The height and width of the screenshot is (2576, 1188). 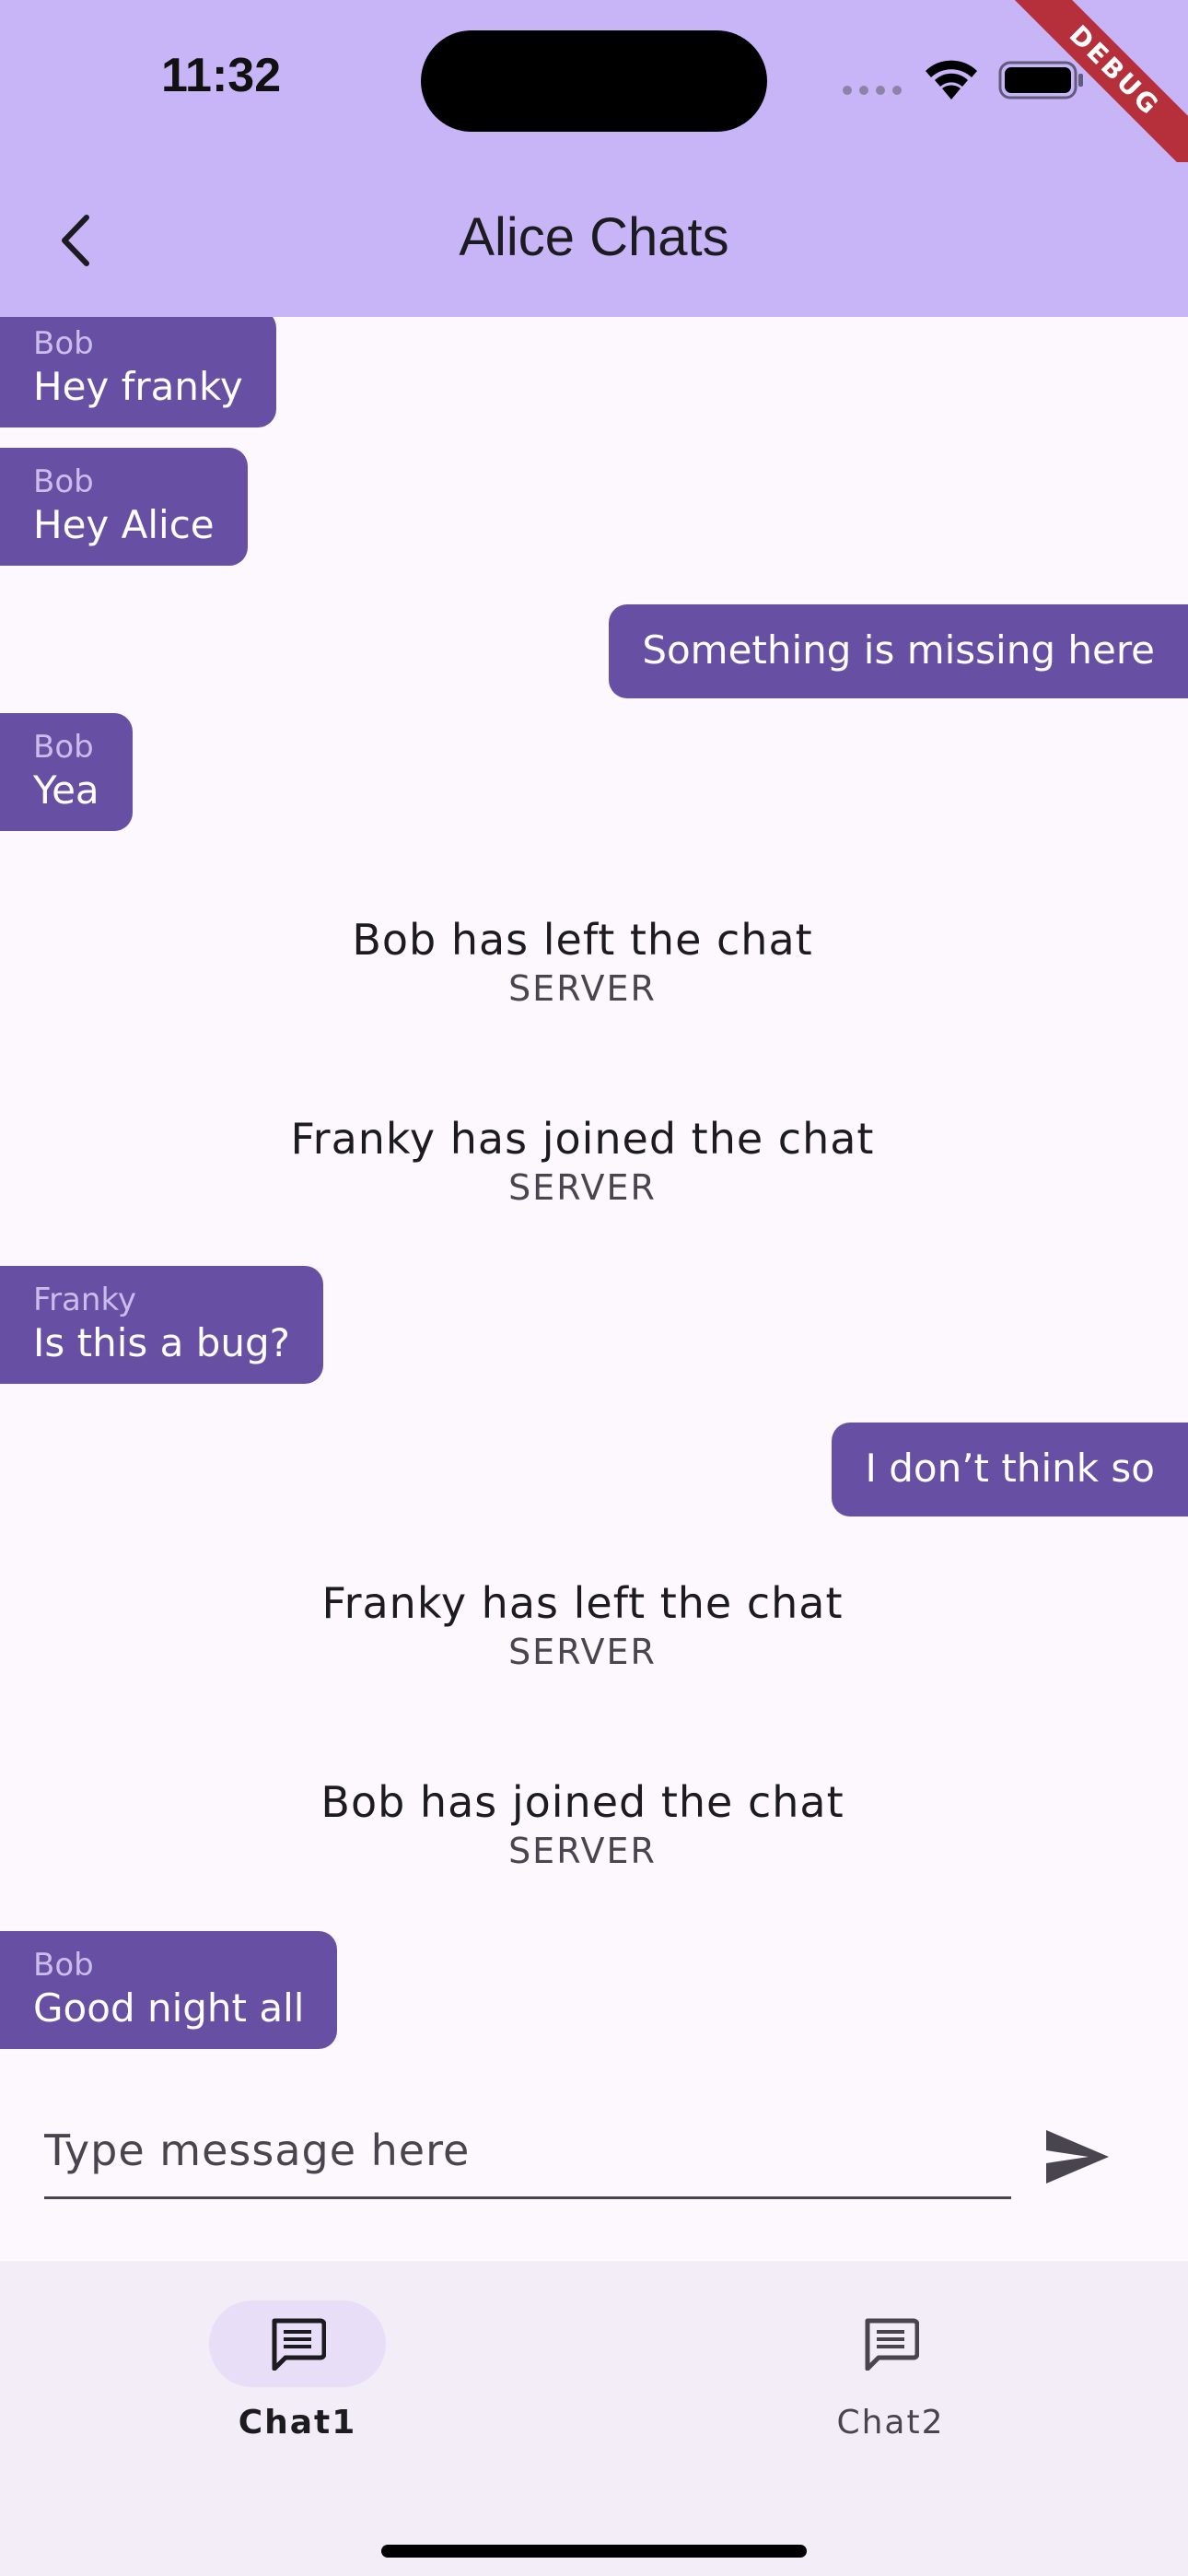 What do you see at coordinates (594, 2551) in the screenshot?
I see `home-indicator` at bounding box center [594, 2551].